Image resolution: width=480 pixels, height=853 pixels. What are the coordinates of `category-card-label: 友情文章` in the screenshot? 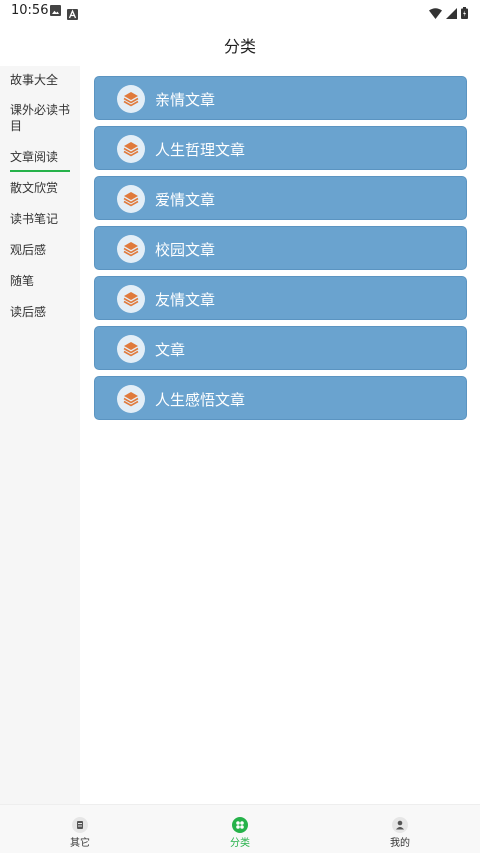 It's located at (185, 300).